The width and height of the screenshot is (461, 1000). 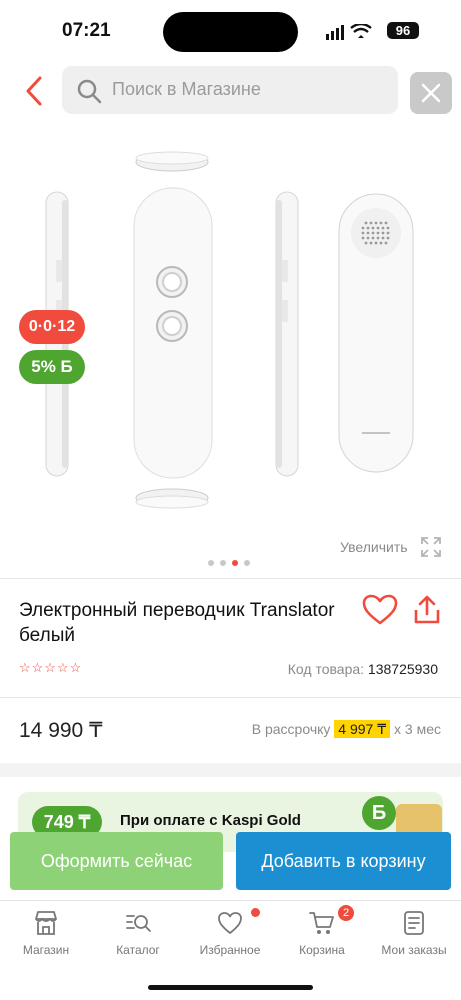 I want to click on product-code-label: Код товара:, so click(x=326, y=669).